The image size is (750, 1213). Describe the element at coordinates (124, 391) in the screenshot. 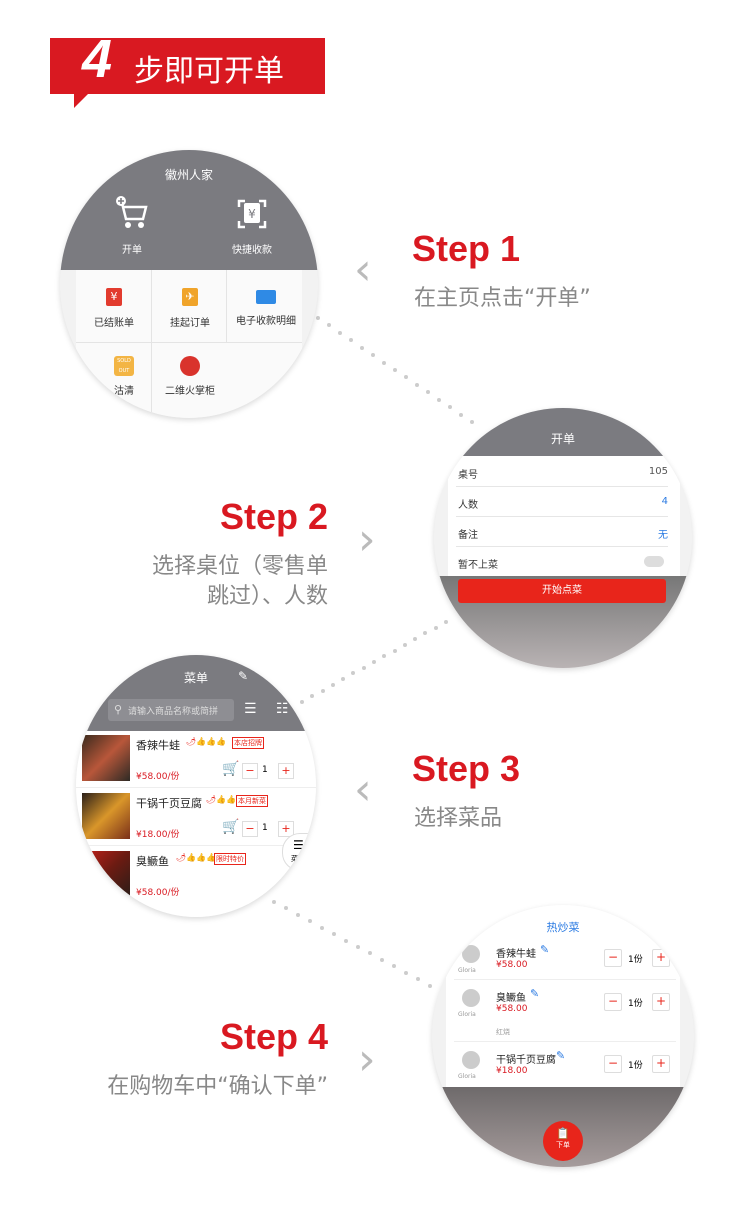

I see `tile-label: 沽清` at that location.